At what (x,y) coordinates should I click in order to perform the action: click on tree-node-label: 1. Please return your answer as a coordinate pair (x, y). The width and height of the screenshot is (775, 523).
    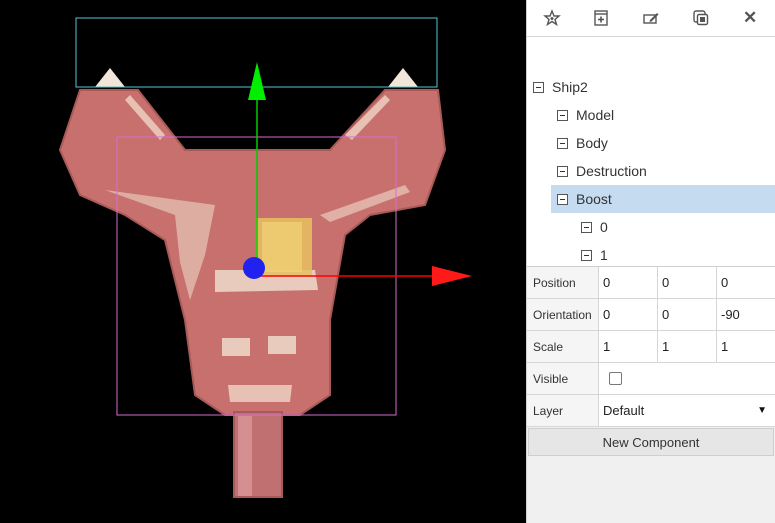
    Looking at the image, I should click on (604, 255).